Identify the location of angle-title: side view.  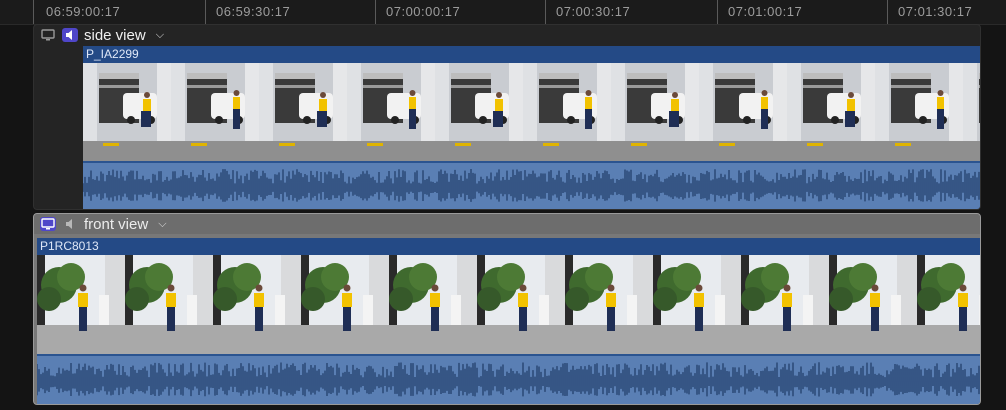
(115, 35).